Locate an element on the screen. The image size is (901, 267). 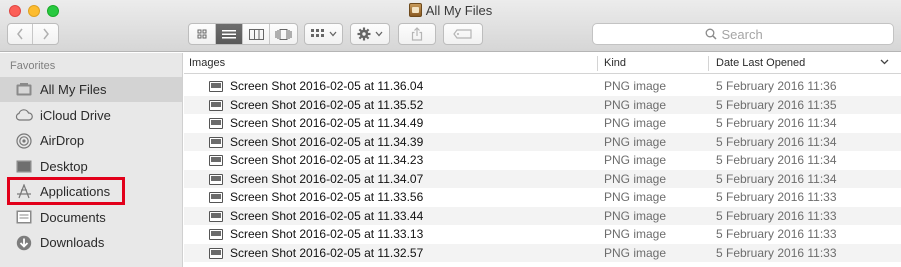
file-name: Screen Shot 2016-02-05 at 11.34.39 is located at coordinates (327, 141).